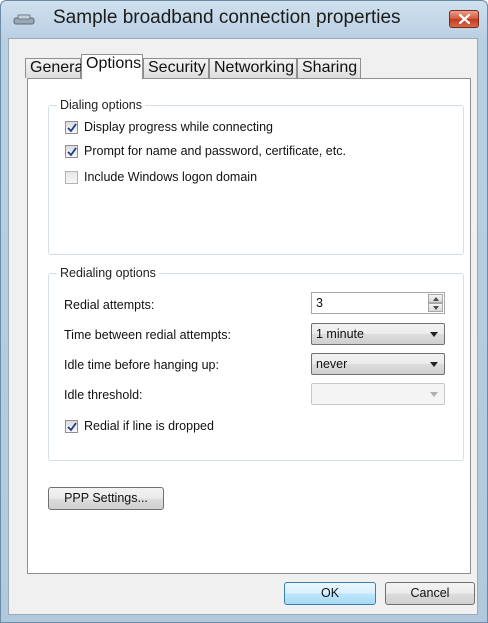 The image size is (488, 623). Describe the element at coordinates (378, 394) in the screenshot. I see `idle-threshold-select` at that location.